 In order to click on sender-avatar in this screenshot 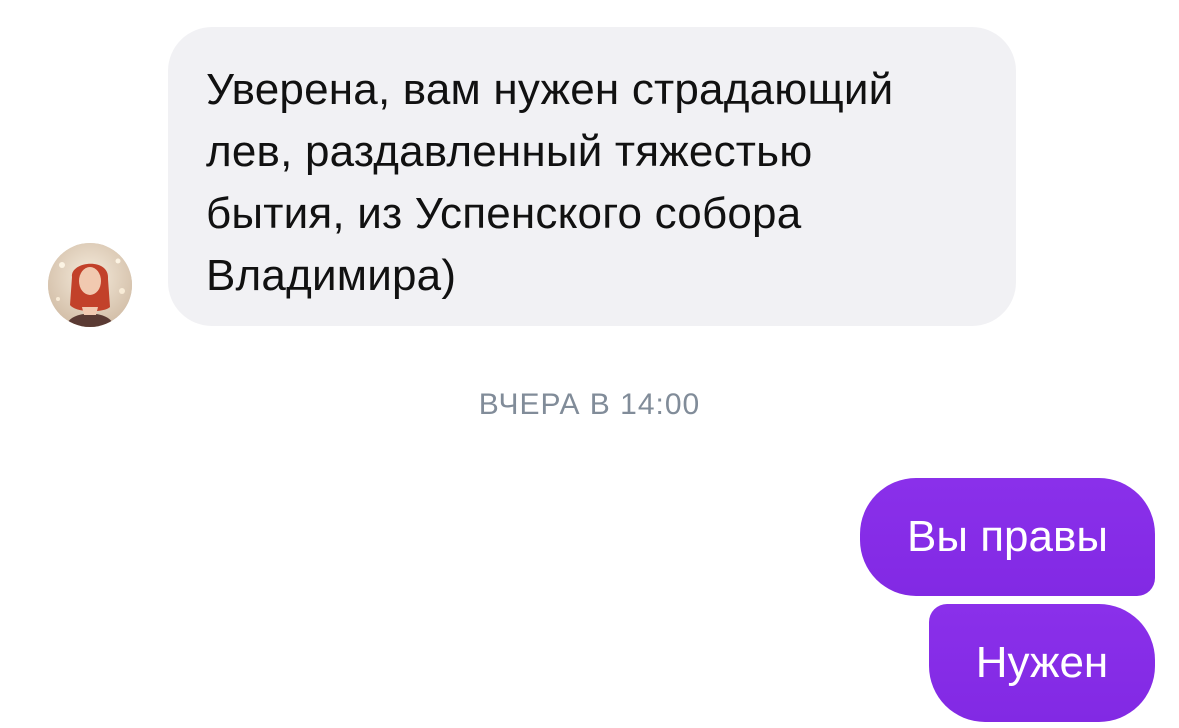, I will do `click(90, 285)`.